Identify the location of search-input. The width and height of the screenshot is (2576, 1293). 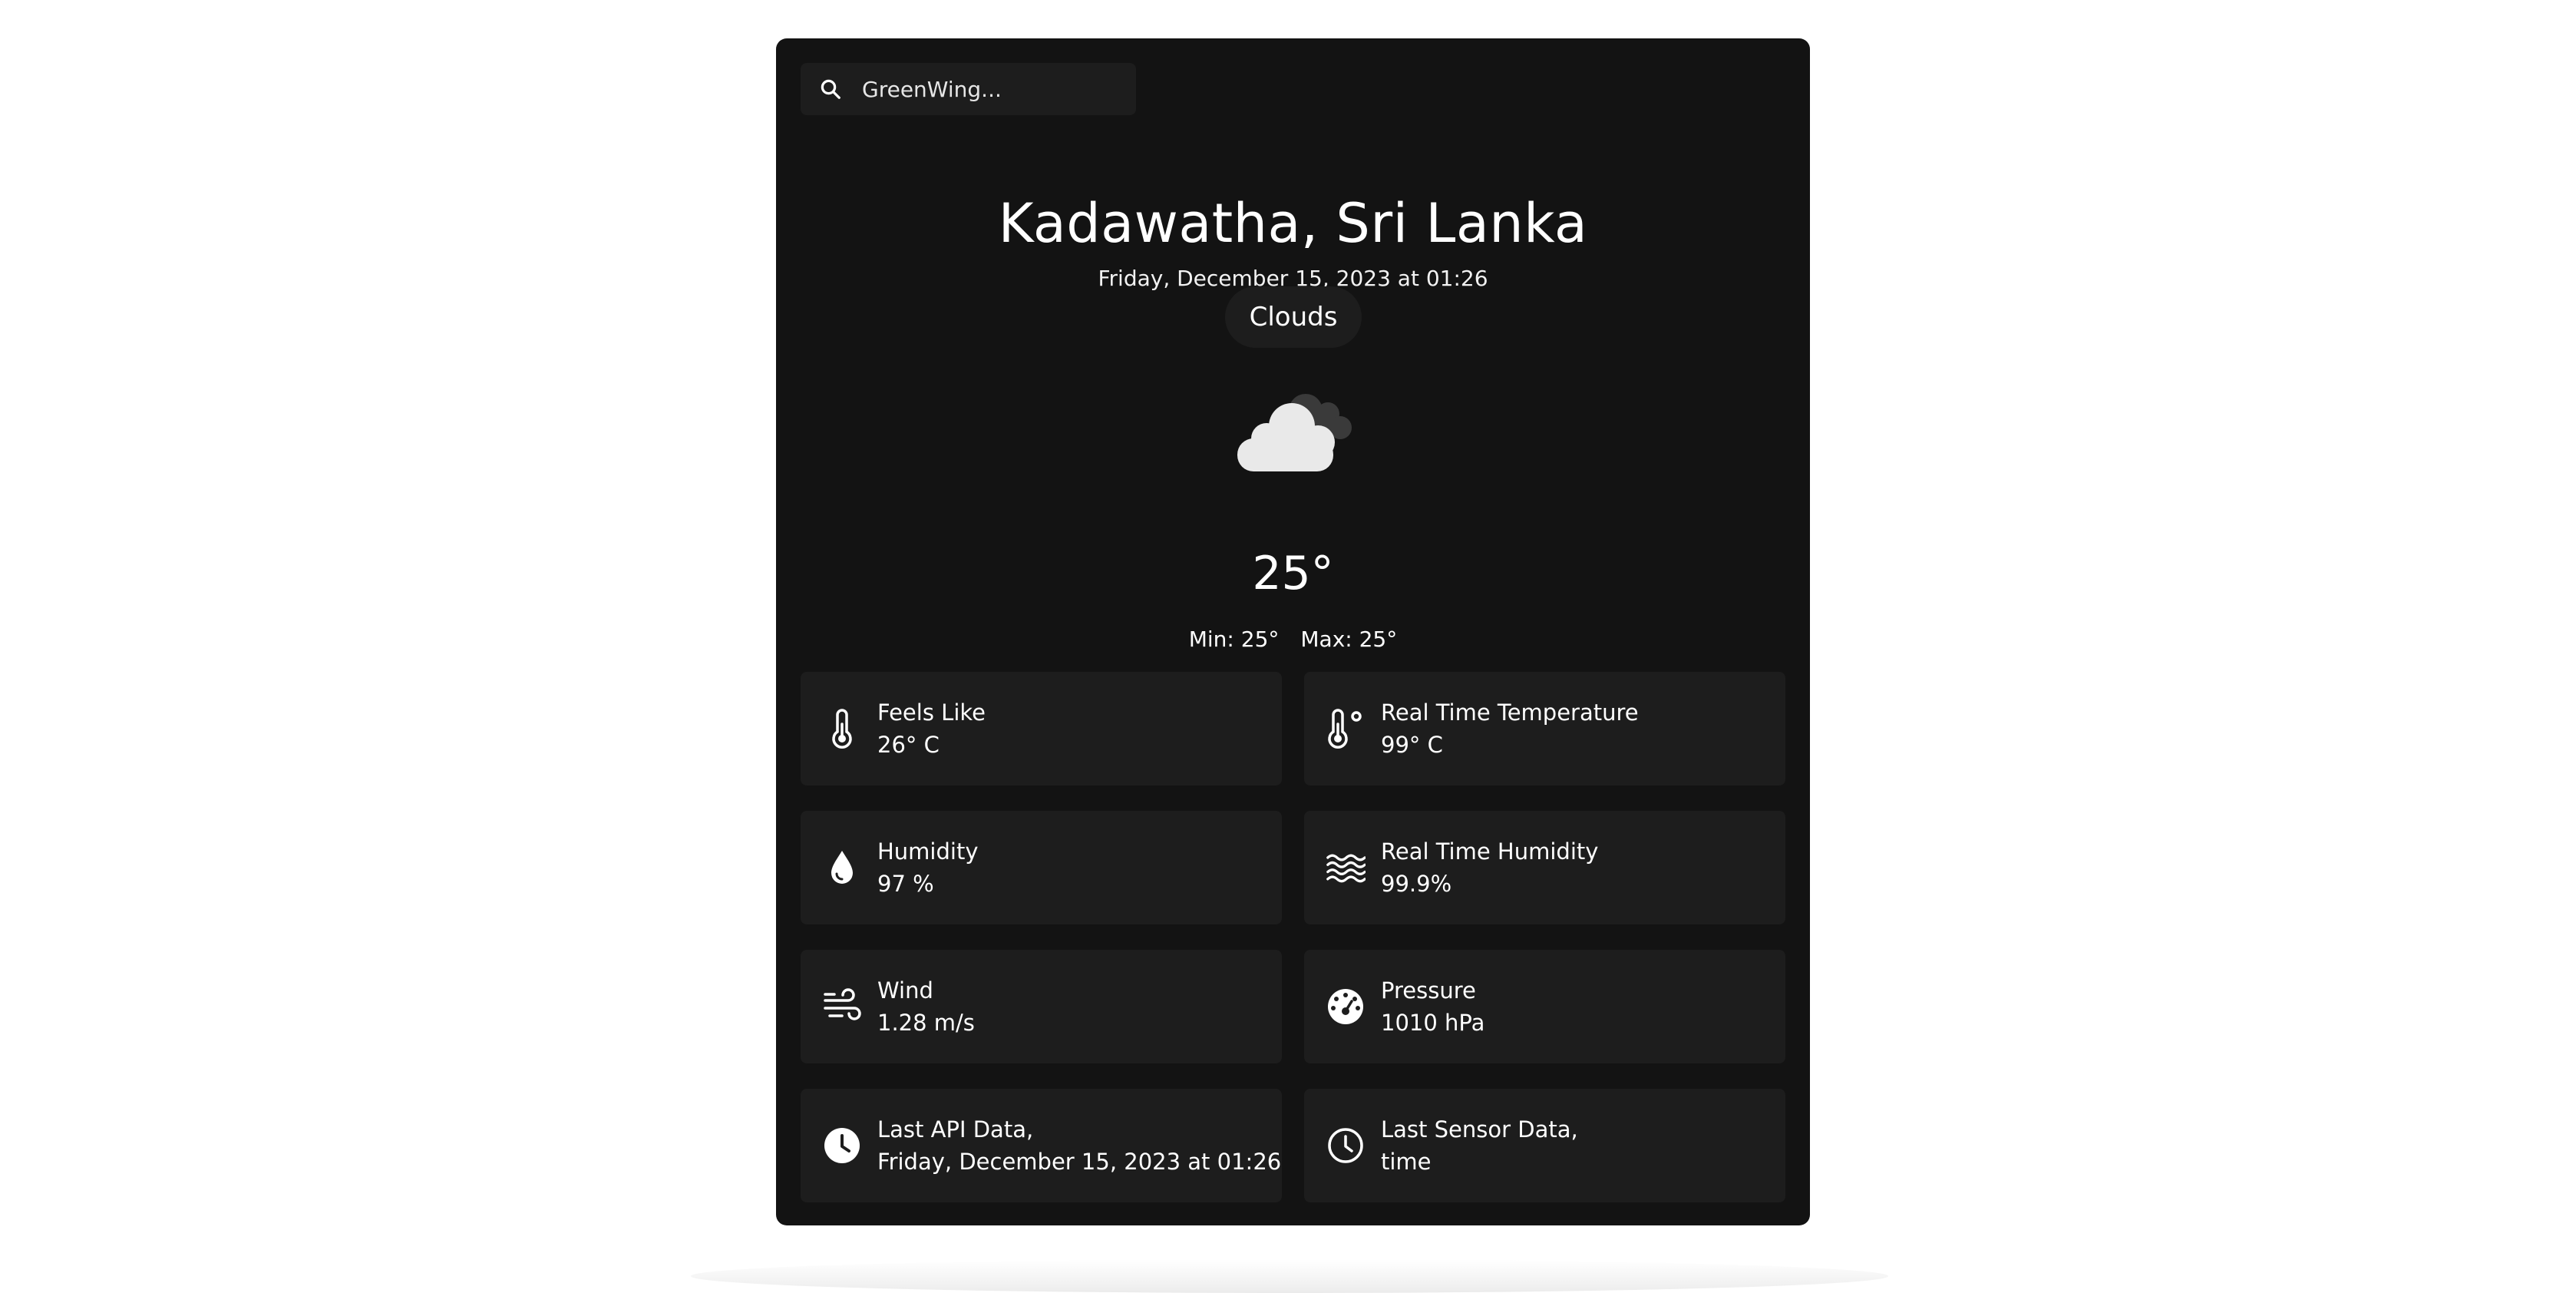
(993, 89).